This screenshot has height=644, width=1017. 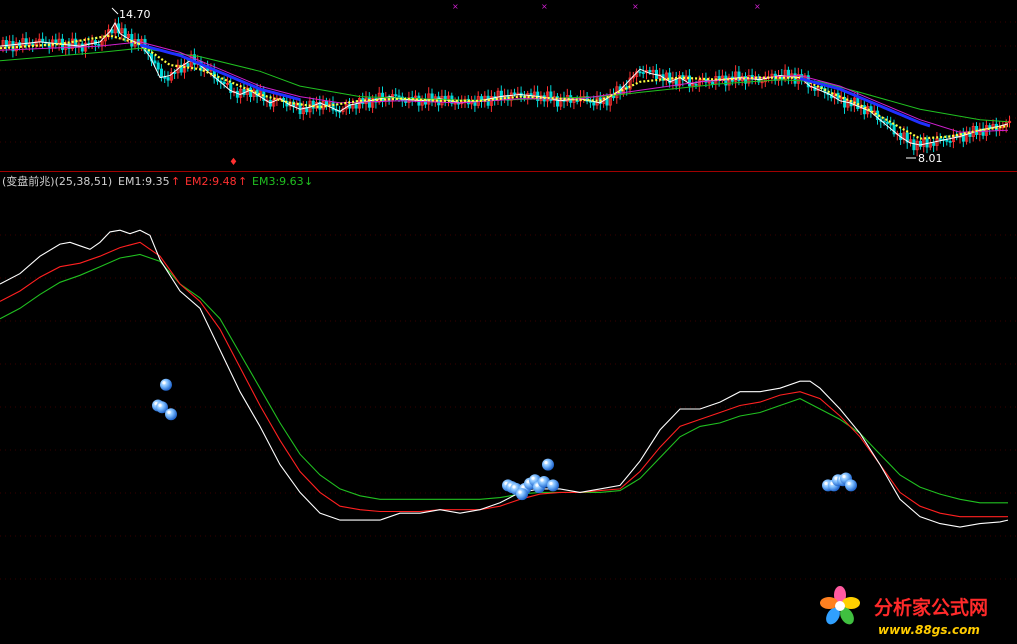 What do you see at coordinates (930, 158) in the screenshot?
I see `price-low-label: 8.01` at bounding box center [930, 158].